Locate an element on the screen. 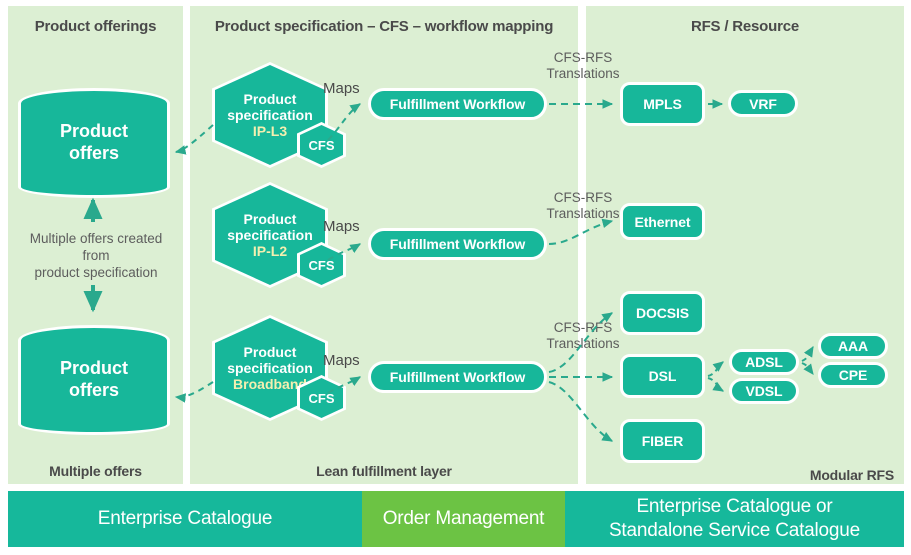 The height and width of the screenshot is (555, 911). product-offers-top: Product offers is located at coordinates (94, 143).